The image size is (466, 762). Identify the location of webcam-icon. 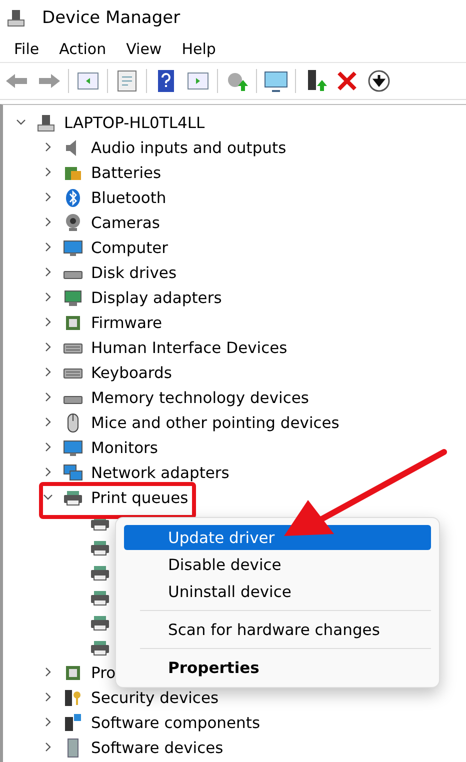
(73, 222).